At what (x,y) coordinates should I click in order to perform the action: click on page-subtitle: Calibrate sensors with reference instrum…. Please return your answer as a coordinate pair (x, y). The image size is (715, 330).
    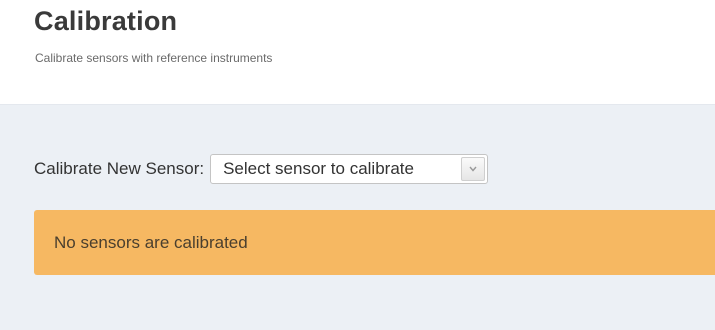
    Looking at the image, I should click on (154, 58).